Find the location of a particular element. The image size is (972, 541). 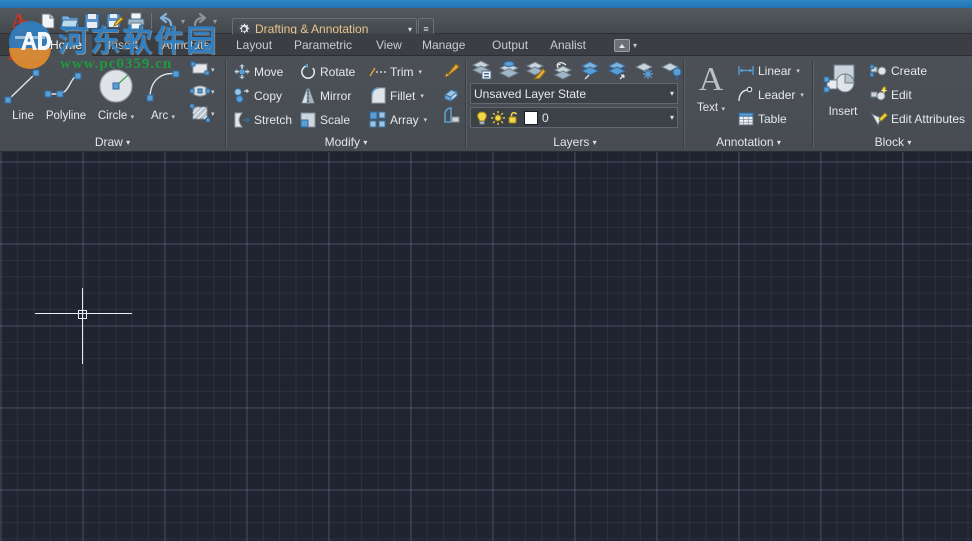

layer-isolate-button is located at coordinates (672, 70).